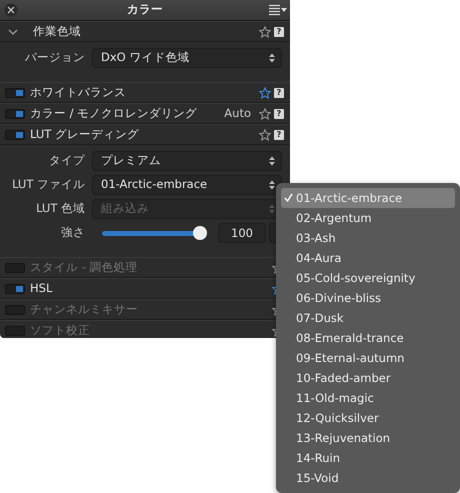  What do you see at coordinates (151, 330) in the screenshot?
I see `section-title: ソフト校正` at bounding box center [151, 330].